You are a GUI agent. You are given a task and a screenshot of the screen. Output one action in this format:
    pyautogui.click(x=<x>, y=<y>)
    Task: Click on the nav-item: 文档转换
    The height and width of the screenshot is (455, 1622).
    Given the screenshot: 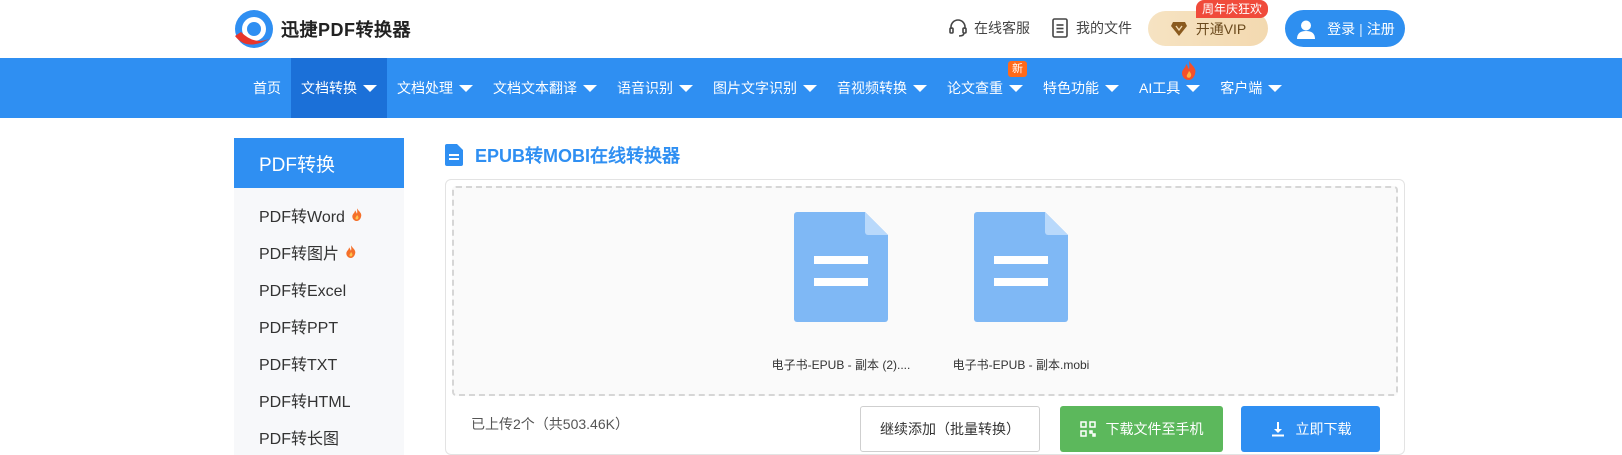 What is the action you would take?
    pyautogui.click(x=339, y=88)
    